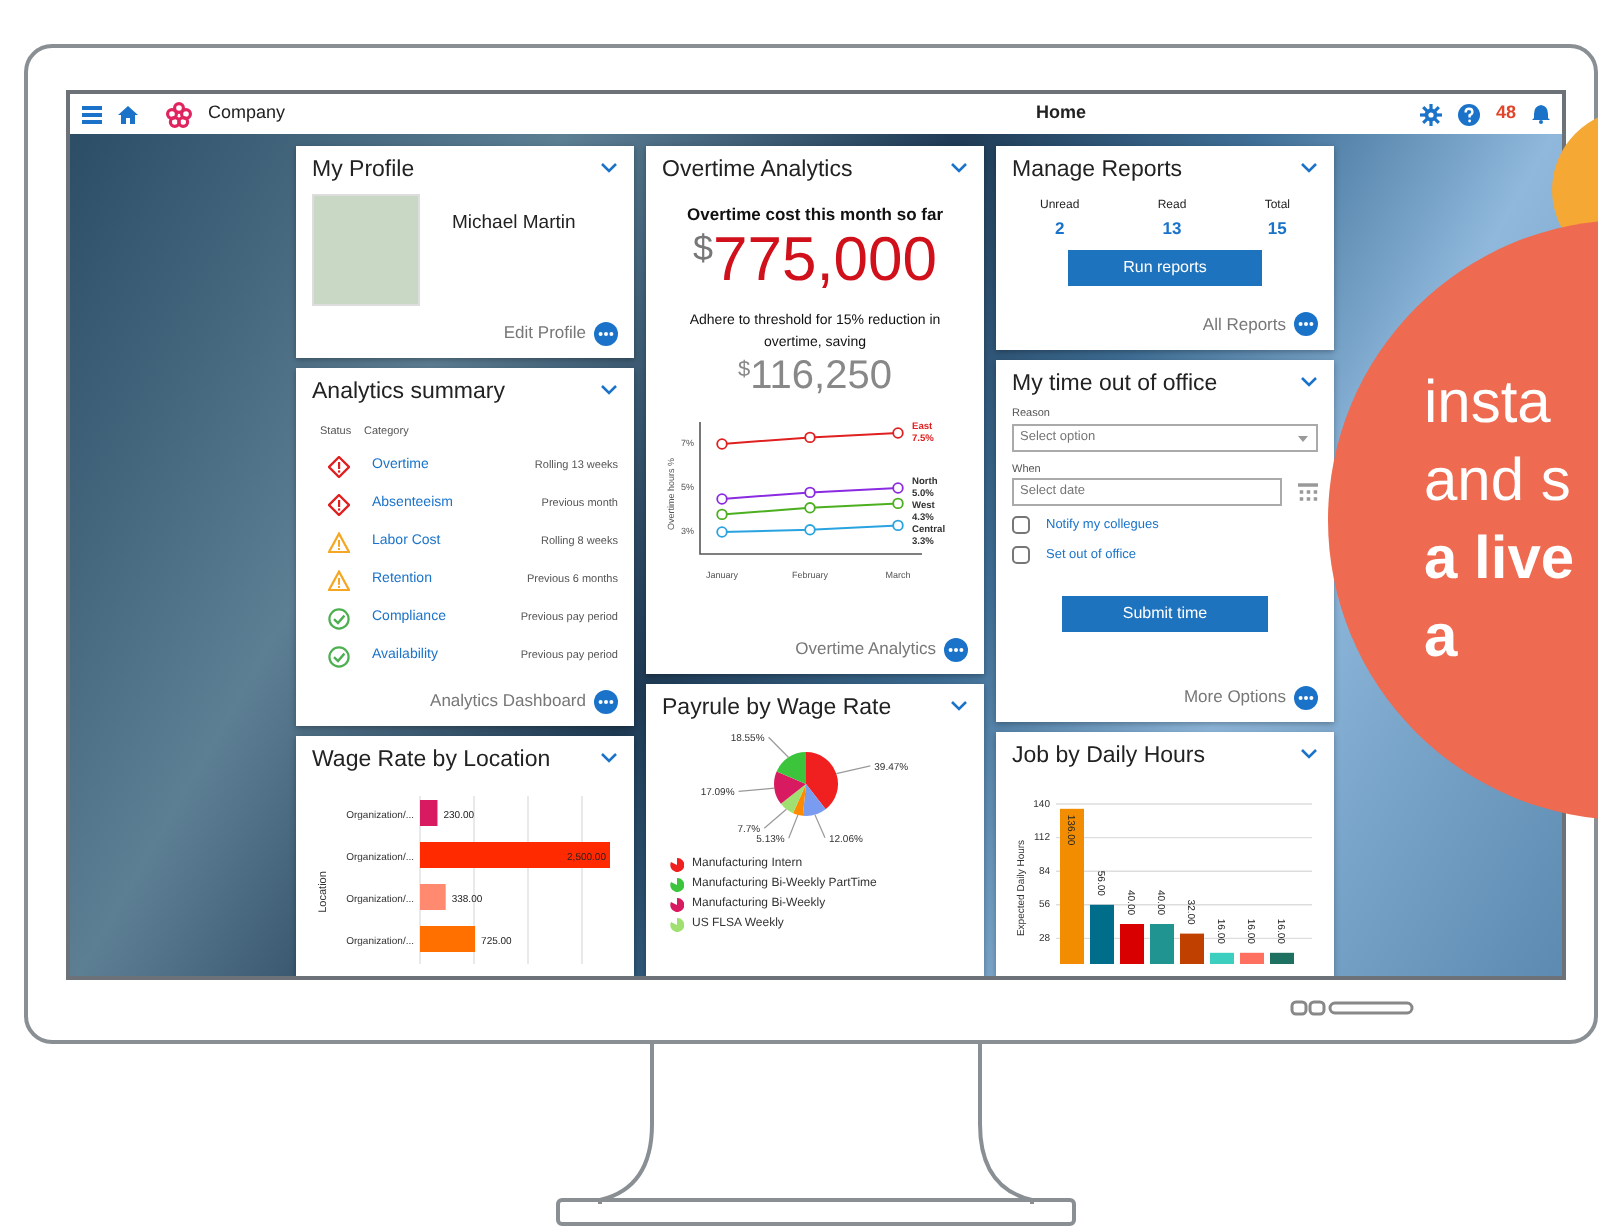  Describe the element at coordinates (1109, 758) in the screenshot. I see `card-title: Job by Daily Hours` at that location.